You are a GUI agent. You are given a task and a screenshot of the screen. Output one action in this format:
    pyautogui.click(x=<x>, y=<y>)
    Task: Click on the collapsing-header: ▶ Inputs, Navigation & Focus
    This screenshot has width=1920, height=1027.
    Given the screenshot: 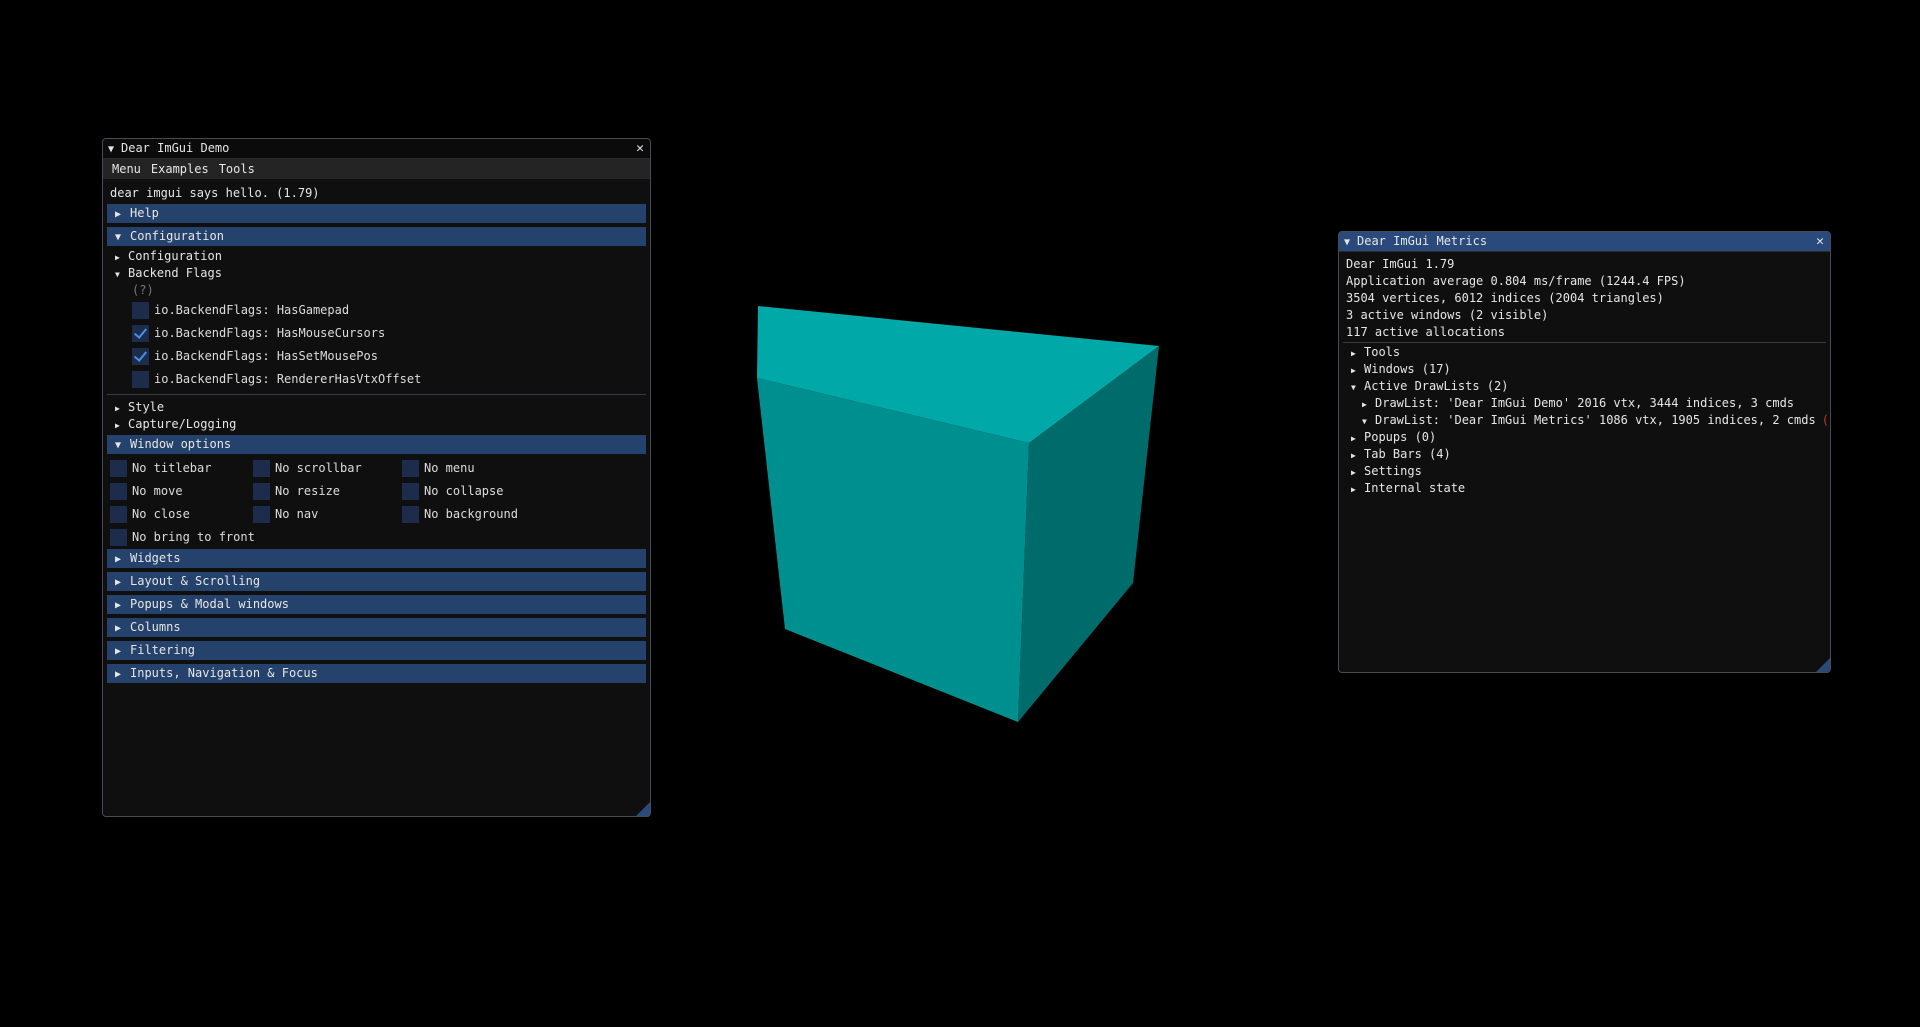 What is the action you would take?
    pyautogui.click(x=376, y=673)
    